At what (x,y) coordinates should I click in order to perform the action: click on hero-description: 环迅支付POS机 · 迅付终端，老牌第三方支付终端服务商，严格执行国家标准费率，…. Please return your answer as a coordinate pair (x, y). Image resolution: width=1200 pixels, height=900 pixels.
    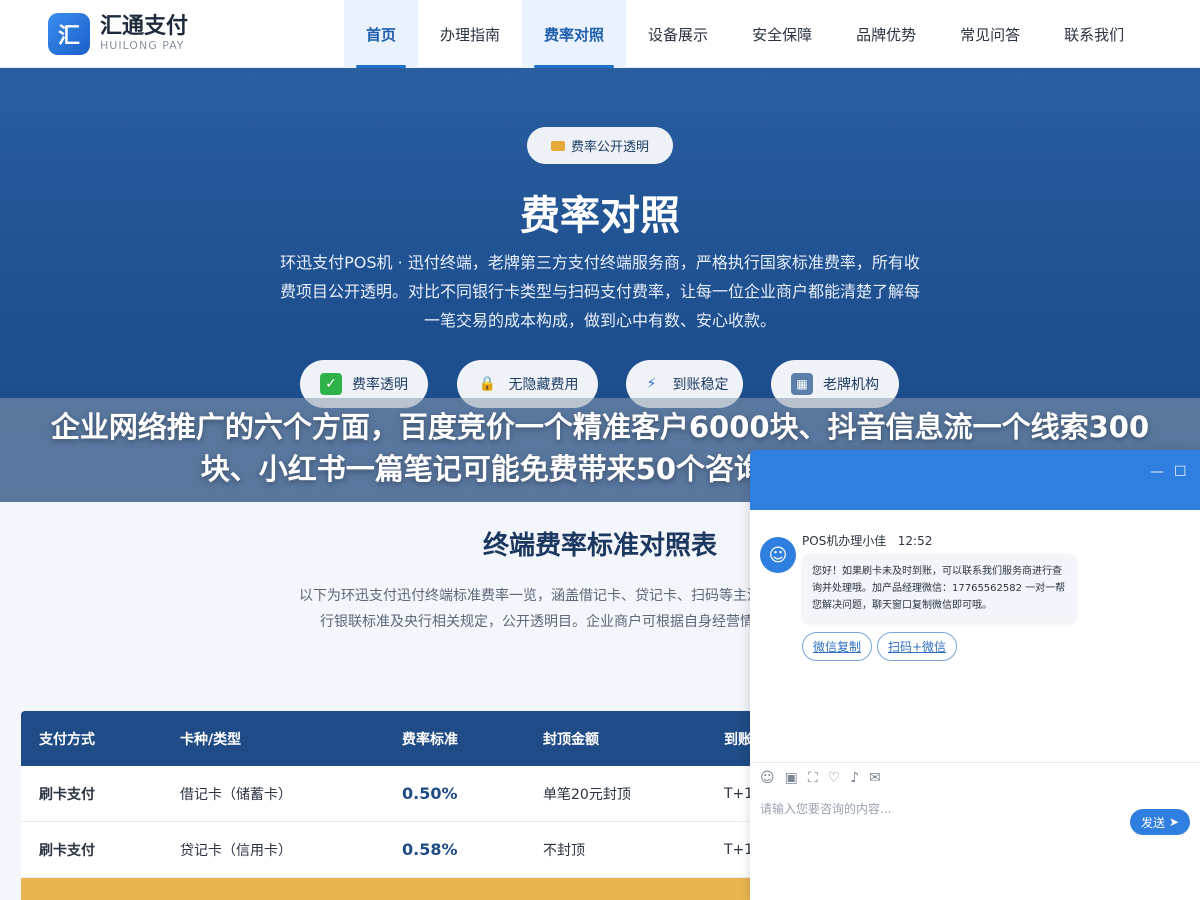
    Looking at the image, I should click on (599, 291).